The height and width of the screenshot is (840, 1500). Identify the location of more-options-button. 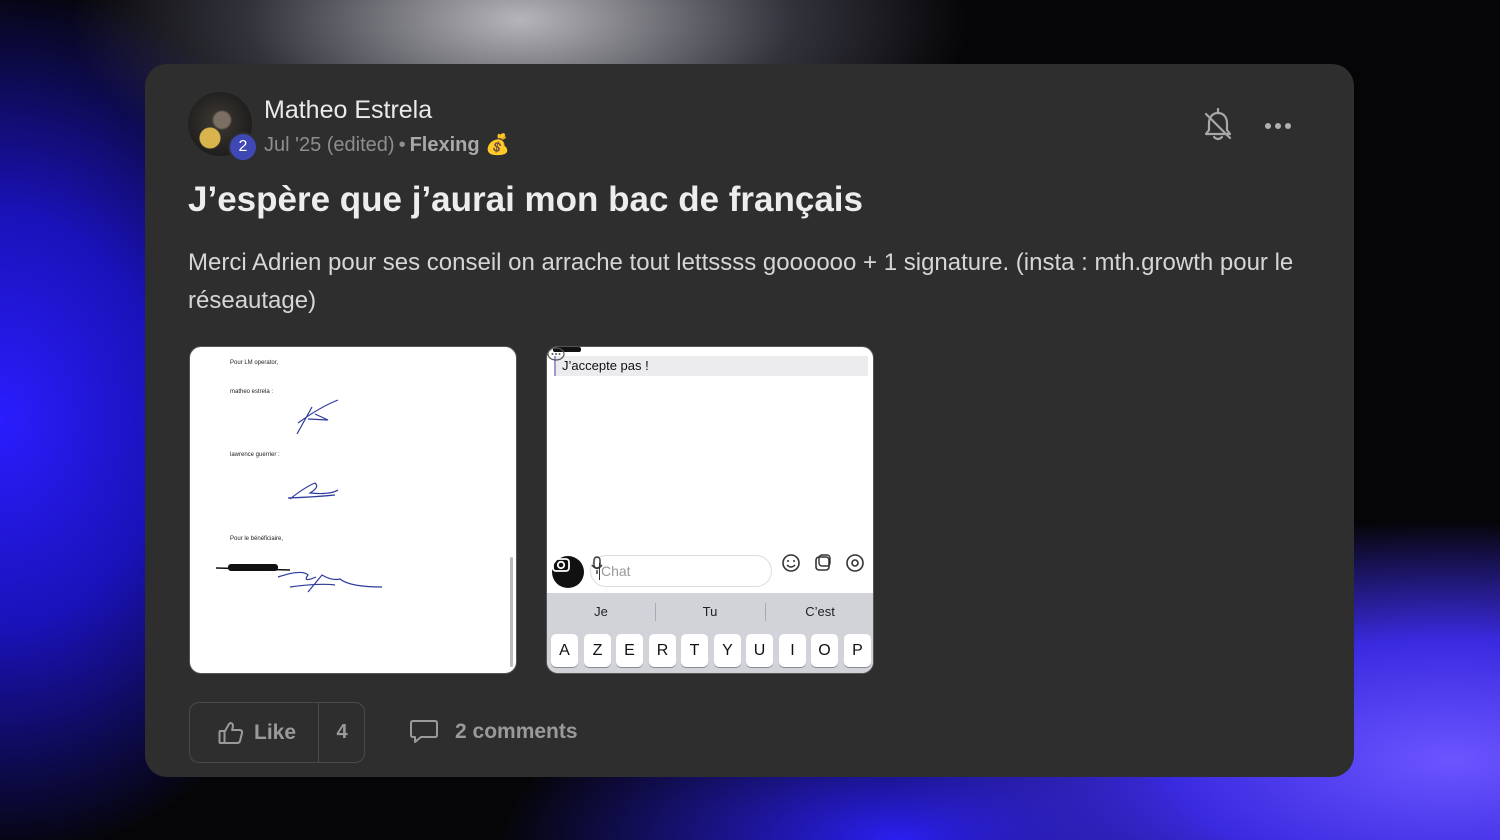
(1280, 126).